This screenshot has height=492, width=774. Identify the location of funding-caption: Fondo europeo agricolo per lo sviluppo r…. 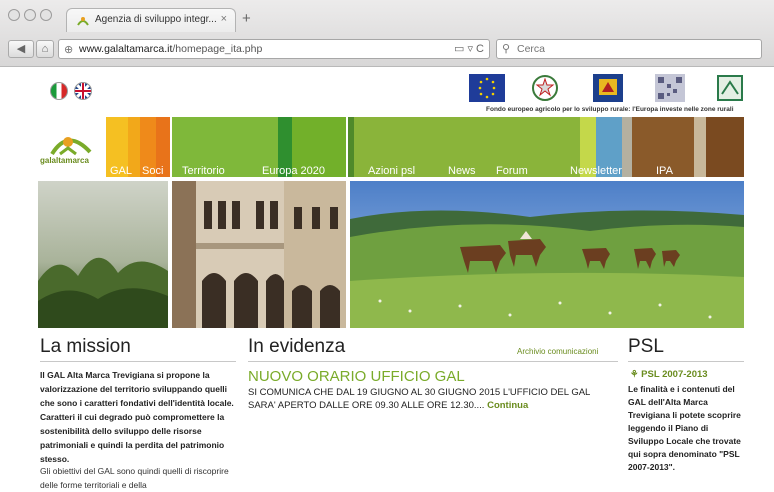
(610, 109).